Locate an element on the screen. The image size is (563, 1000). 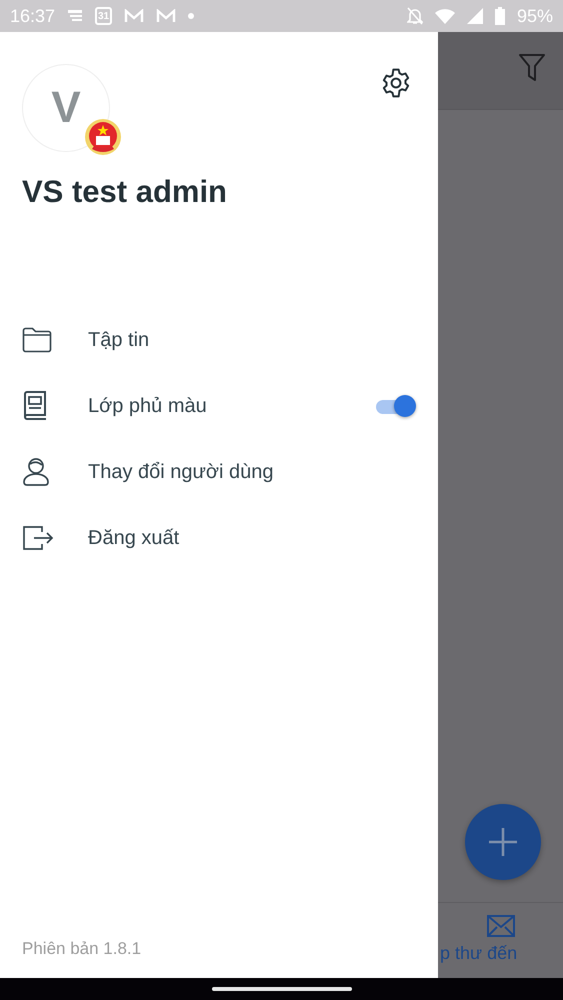
menu-item: Thay đổi người dùng is located at coordinates (252, 472).